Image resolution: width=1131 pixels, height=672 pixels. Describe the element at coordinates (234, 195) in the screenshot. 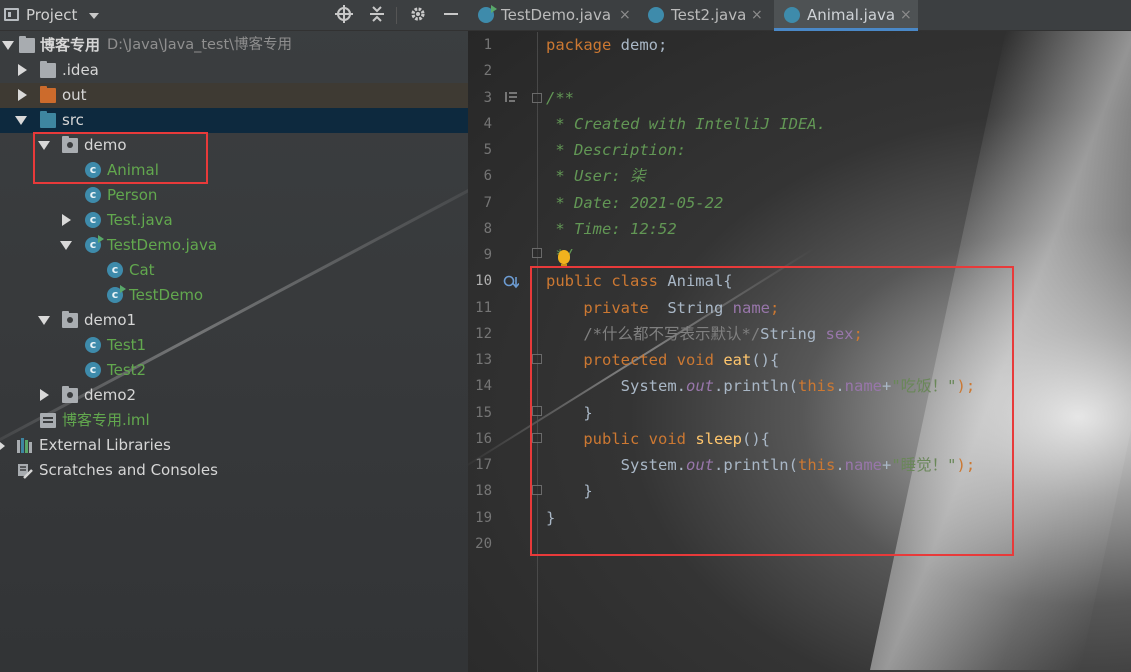

I see `tree-item-person: c Person` at that location.